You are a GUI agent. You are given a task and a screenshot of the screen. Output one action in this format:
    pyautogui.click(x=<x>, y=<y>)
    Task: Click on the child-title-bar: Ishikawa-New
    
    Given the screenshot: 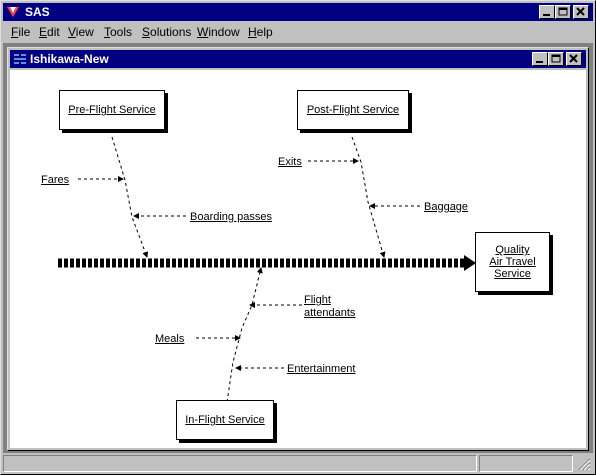 What is the action you would take?
    pyautogui.click(x=298, y=59)
    